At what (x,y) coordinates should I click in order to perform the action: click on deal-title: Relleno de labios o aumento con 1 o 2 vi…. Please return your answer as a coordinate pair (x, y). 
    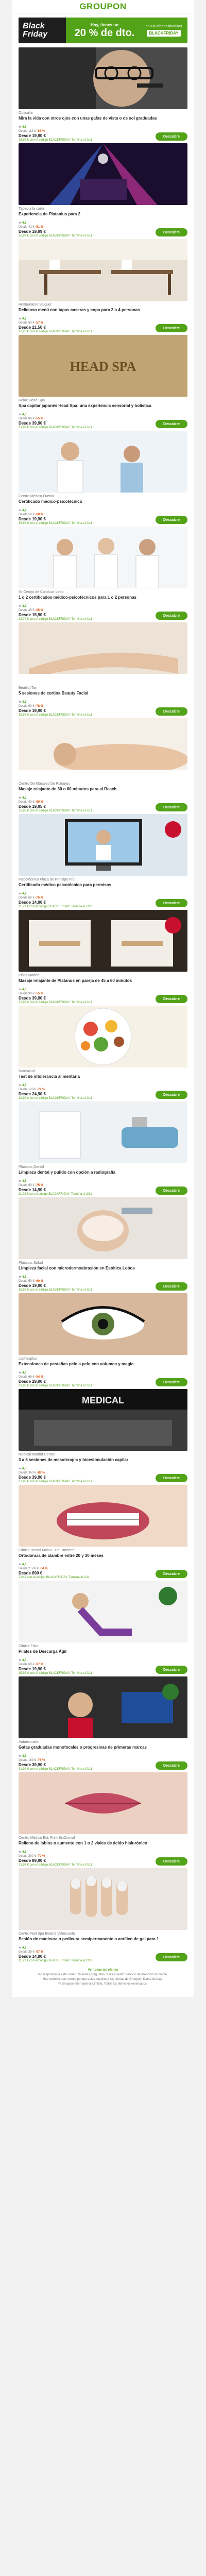
    Looking at the image, I should click on (103, 1845).